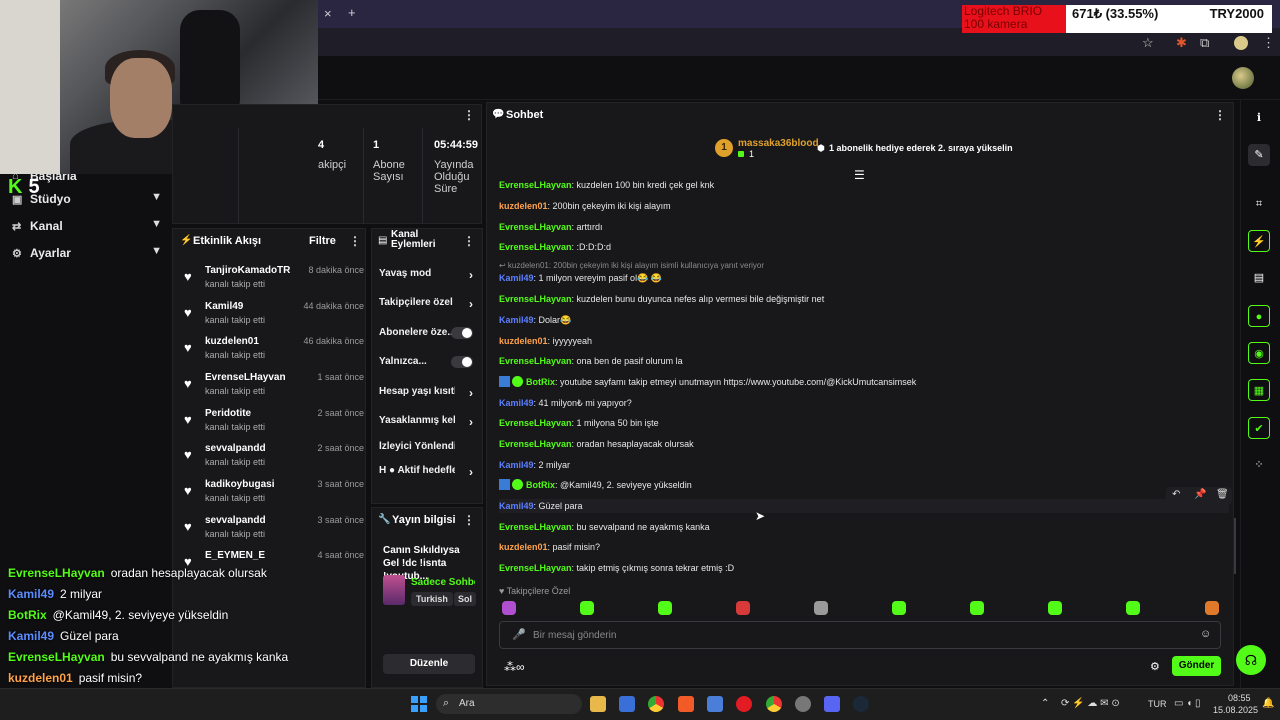 This screenshot has height=720, width=1280. Describe the element at coordinates (514, 667) in the screenshot. I see `emote-picker-icon: ⁂∞` at that location.